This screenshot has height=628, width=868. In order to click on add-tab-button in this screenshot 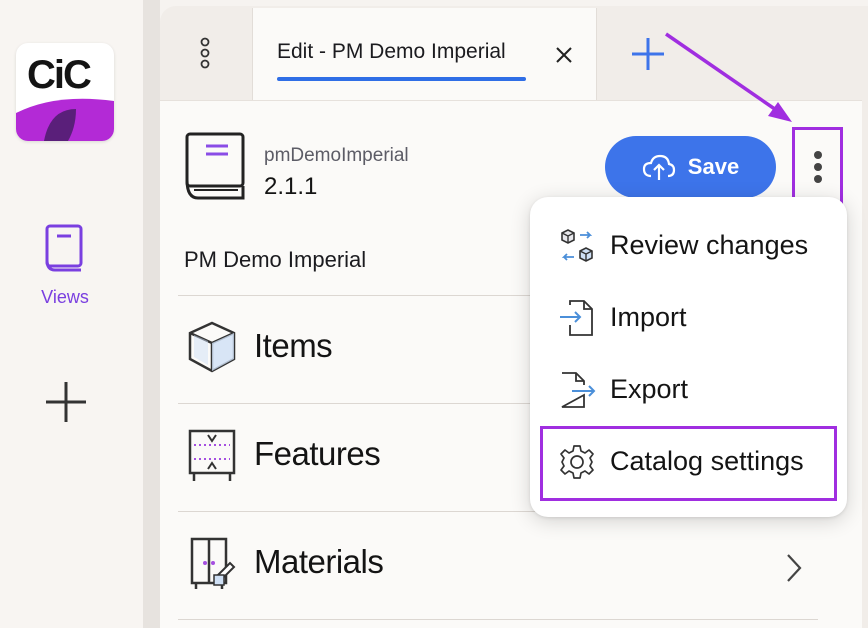, I will do `click(648, 54)`.